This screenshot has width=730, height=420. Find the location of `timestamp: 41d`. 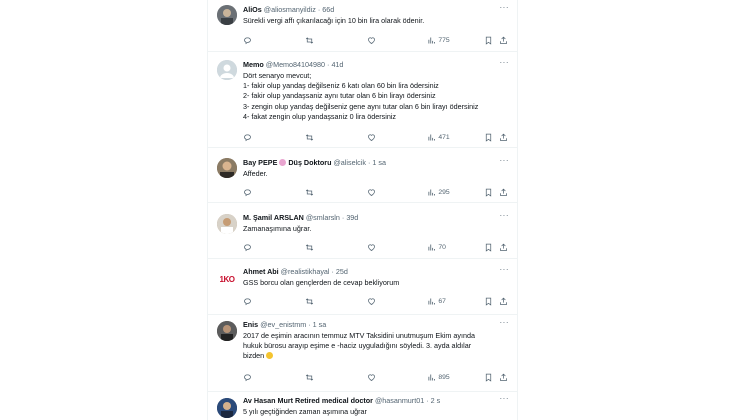

timestamp: 41d is located at coordinates (337, 64).